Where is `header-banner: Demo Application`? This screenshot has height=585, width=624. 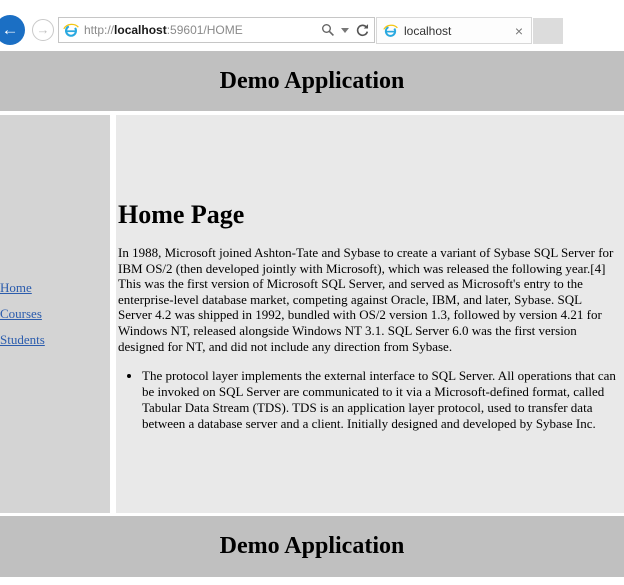
header-banner: Demo Application is located at coordinates (312, 81).